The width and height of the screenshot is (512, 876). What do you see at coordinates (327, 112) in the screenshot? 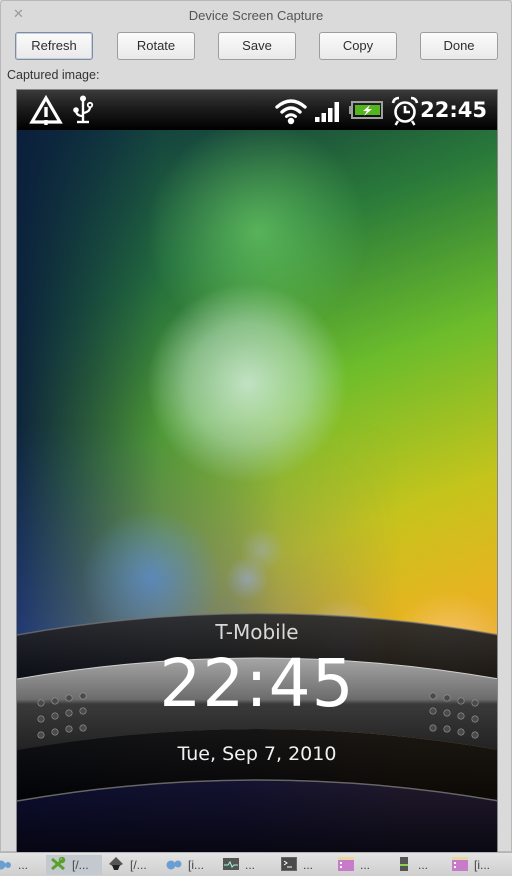
I see `signal-icon` at bounding box center [327, 112].